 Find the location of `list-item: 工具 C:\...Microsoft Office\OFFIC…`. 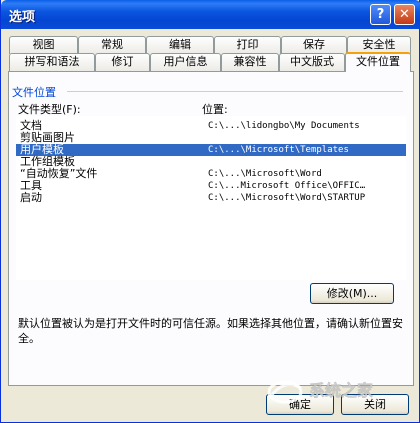

list-item: 工具 C:\...Microsoft Office\OFFIC… is located at coordinates (211, 186).